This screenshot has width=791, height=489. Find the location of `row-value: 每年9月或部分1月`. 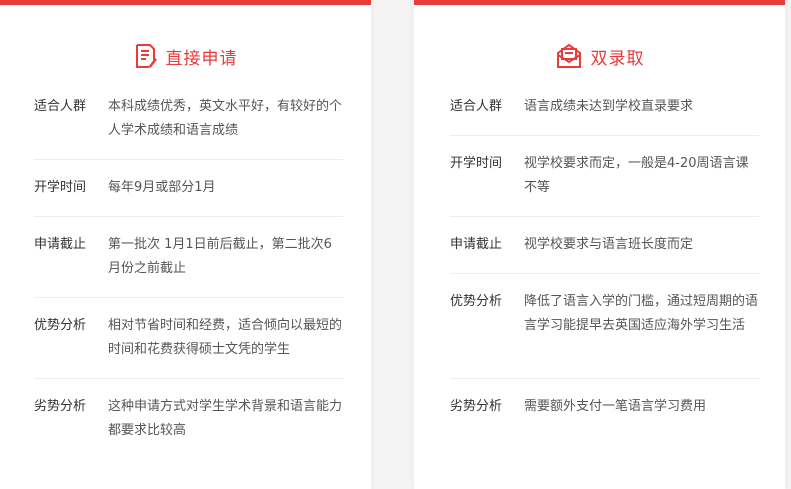

row-value: 每年9月或部分1月 is located at coordinates (162, 187).